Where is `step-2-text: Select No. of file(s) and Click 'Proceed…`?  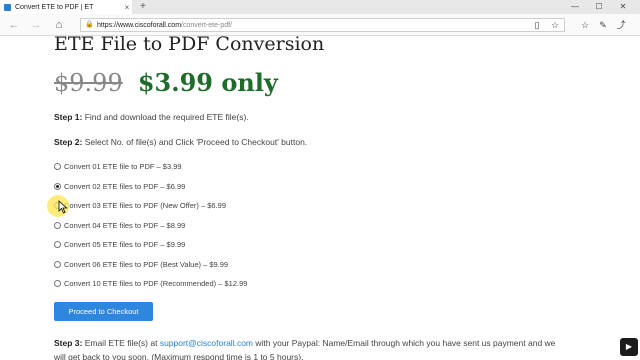 step-2-text: Select No. of file(s) and Click 'Proceed… is located at coordinates (195, 142).